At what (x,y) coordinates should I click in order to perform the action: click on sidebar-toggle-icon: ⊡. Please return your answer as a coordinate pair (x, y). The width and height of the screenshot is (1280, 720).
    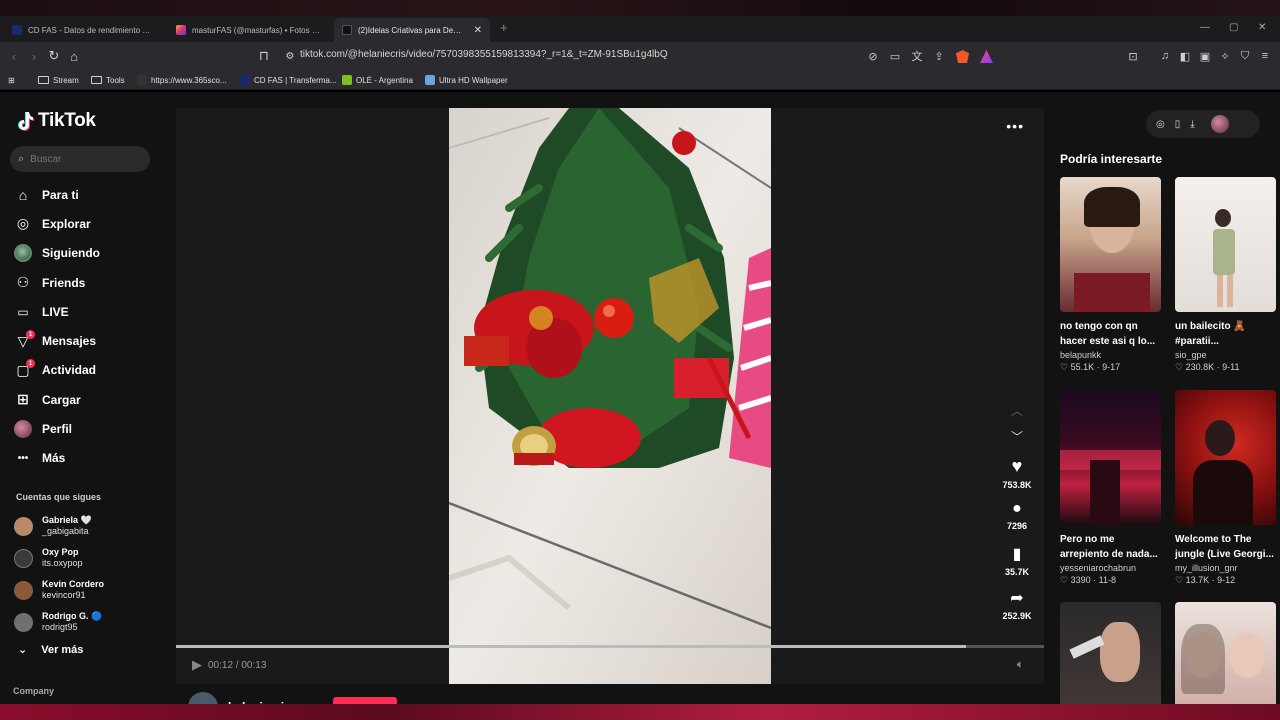
    Looking at the image, I should click on (1133, 56).